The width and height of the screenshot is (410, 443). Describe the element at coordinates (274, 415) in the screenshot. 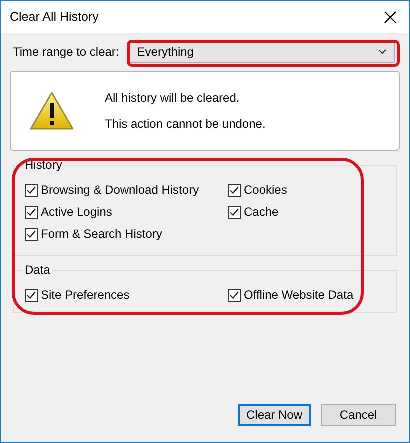

I see `default-button: Clear Now` at that location.